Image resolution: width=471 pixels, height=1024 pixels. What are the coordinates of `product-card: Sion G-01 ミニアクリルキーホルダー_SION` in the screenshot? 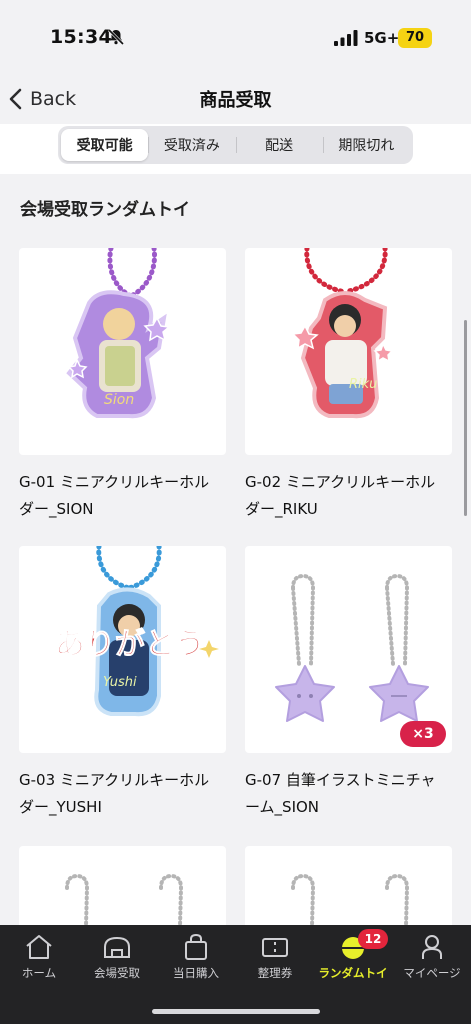 It's located at (122, 385).